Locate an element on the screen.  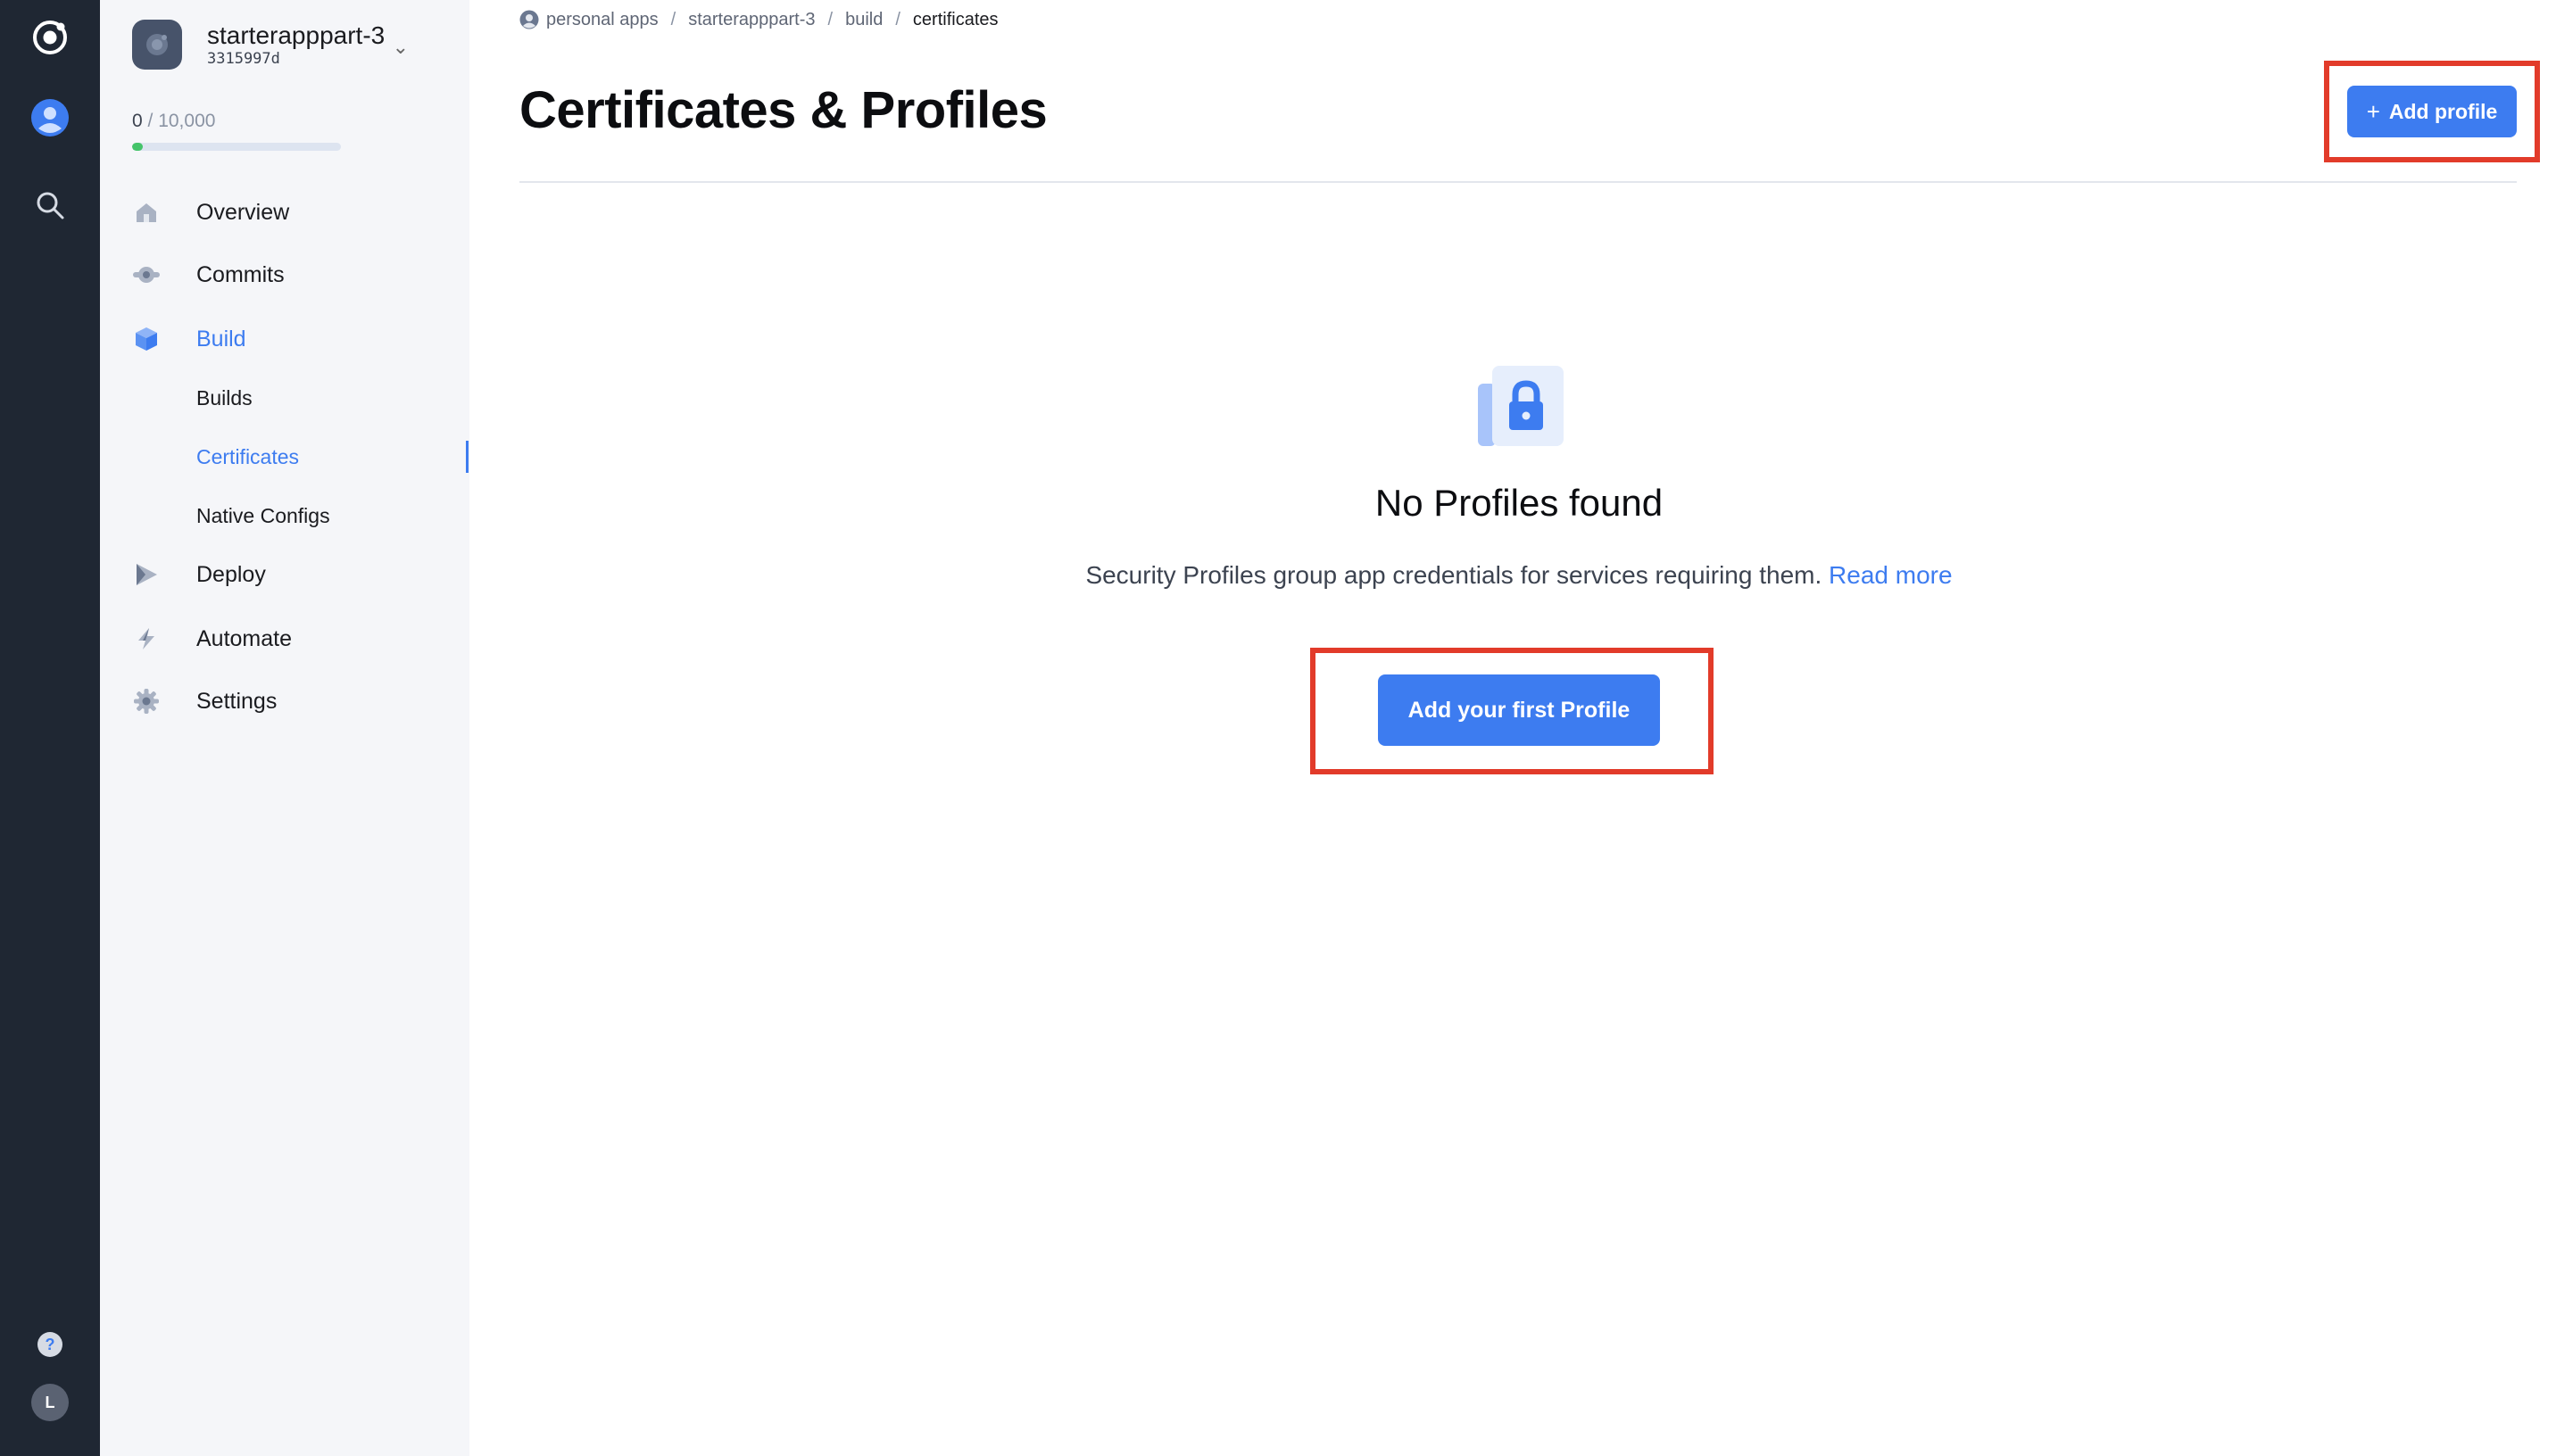
home-icon is located at coordinates (146, 213).